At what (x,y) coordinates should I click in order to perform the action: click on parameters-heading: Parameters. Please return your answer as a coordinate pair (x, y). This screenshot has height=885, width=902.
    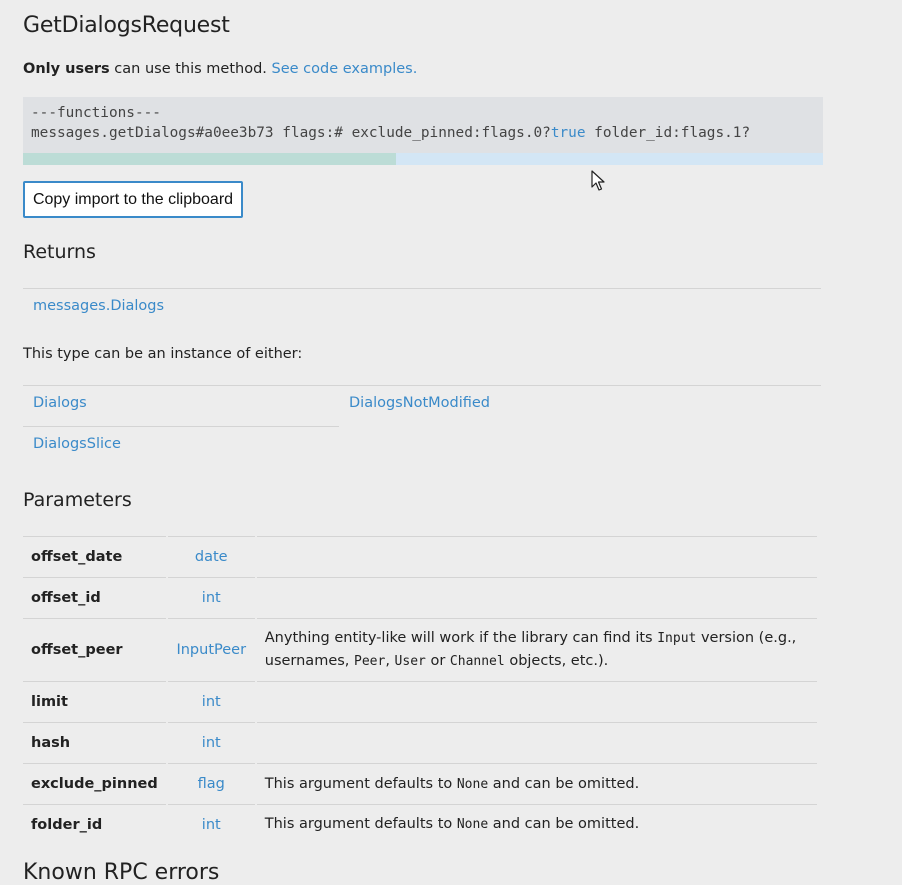
    Looking at the image, I should click on (77, 500).